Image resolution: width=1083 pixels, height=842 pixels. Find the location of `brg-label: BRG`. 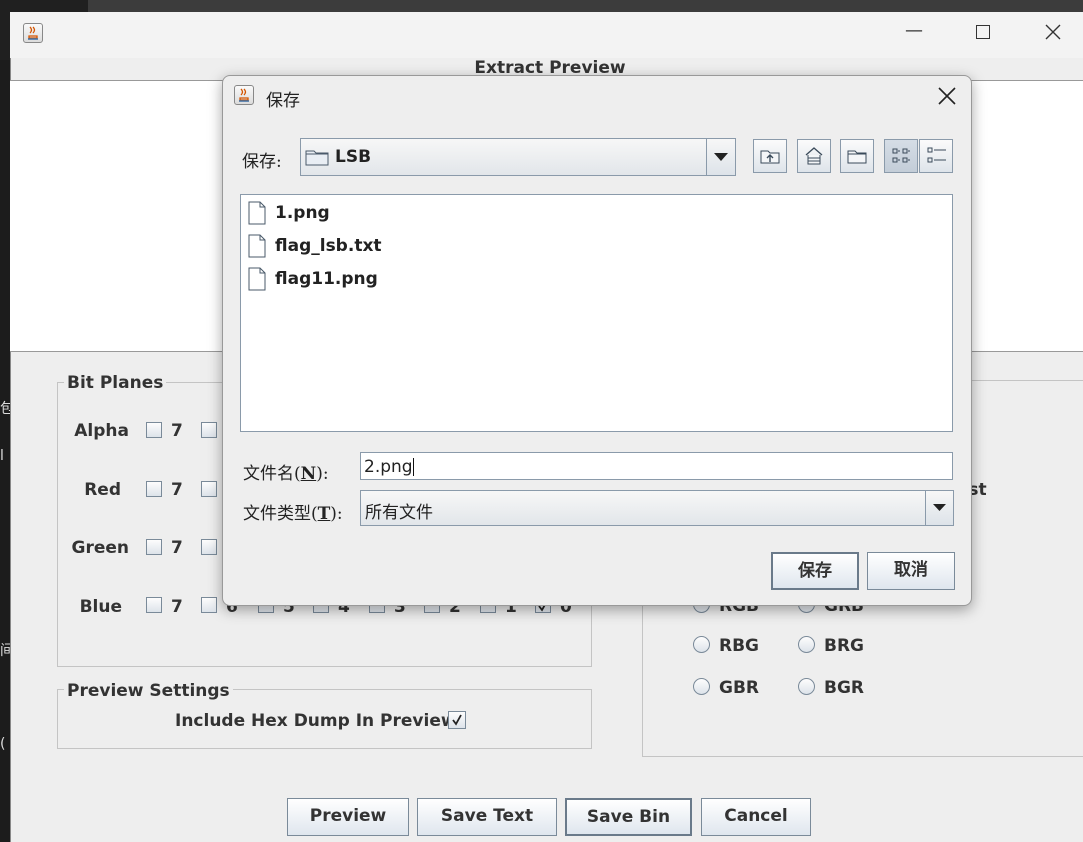

brg-label: BRG is located at coordinates (844, 646).